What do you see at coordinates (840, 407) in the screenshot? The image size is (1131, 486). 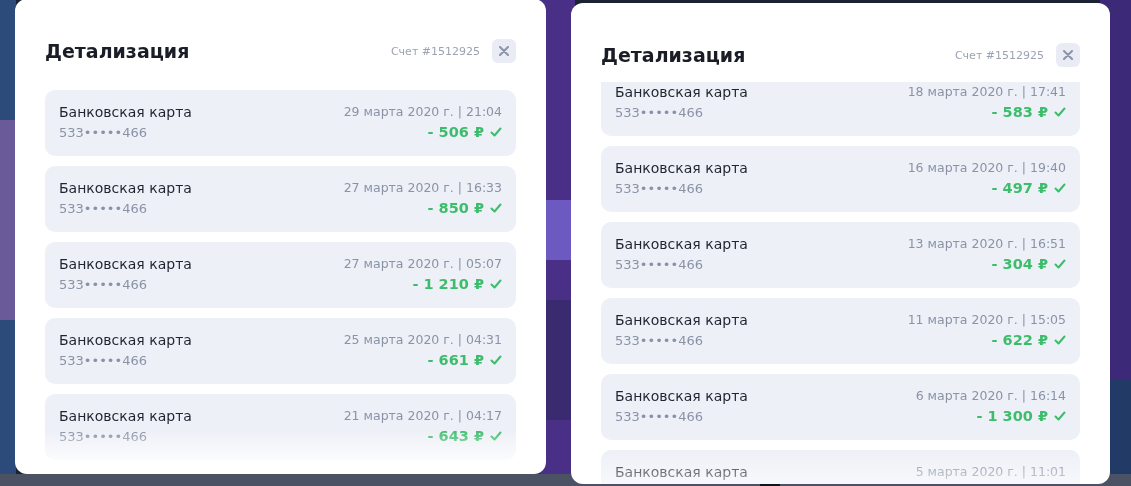 I see `transaction-card: Банковская карта 533•••••466 6 марта 2020 г. | 16:14 - 1 300 ₽` at bounding box center [840, 407].